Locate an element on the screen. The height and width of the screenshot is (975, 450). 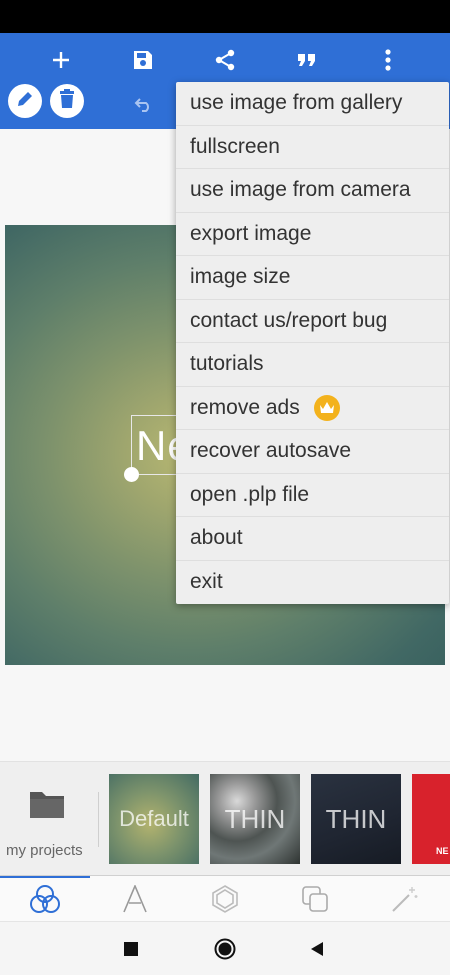
system-navbar is located at coordinates (225, 948).